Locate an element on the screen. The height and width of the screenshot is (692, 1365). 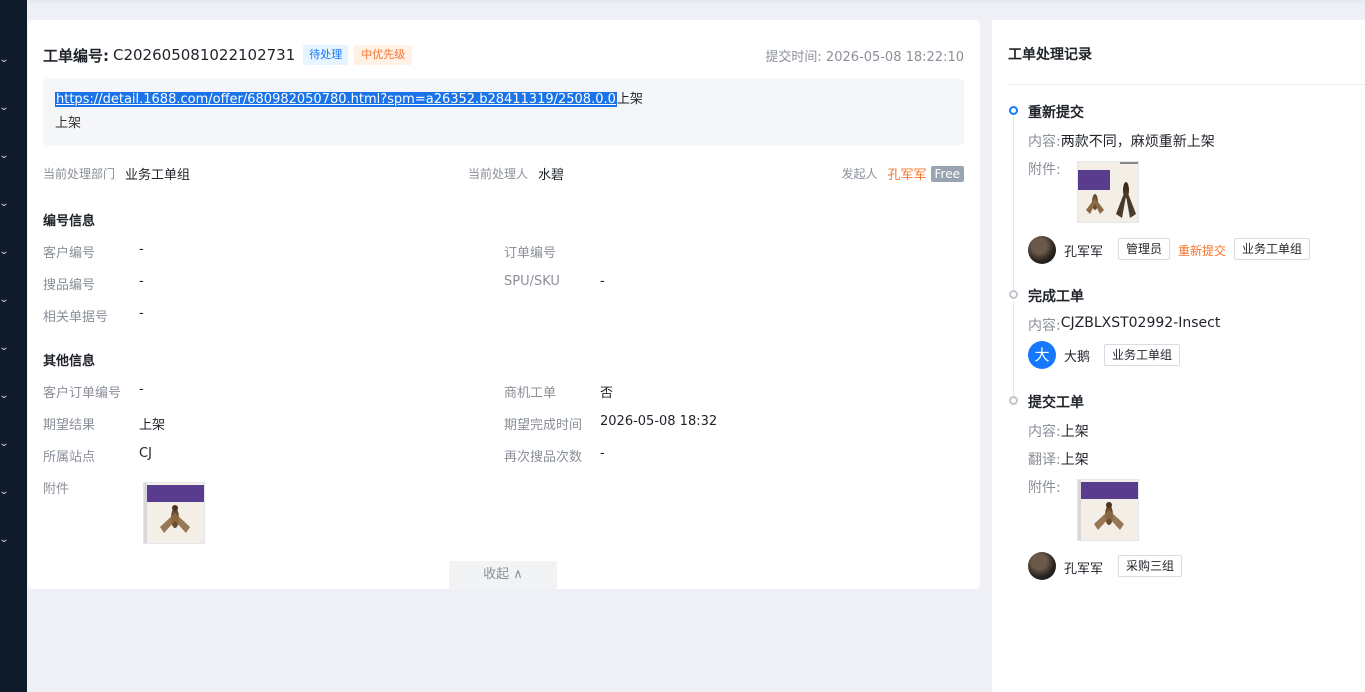
field-label: 期望结果 is located at coordinates (69, 425).